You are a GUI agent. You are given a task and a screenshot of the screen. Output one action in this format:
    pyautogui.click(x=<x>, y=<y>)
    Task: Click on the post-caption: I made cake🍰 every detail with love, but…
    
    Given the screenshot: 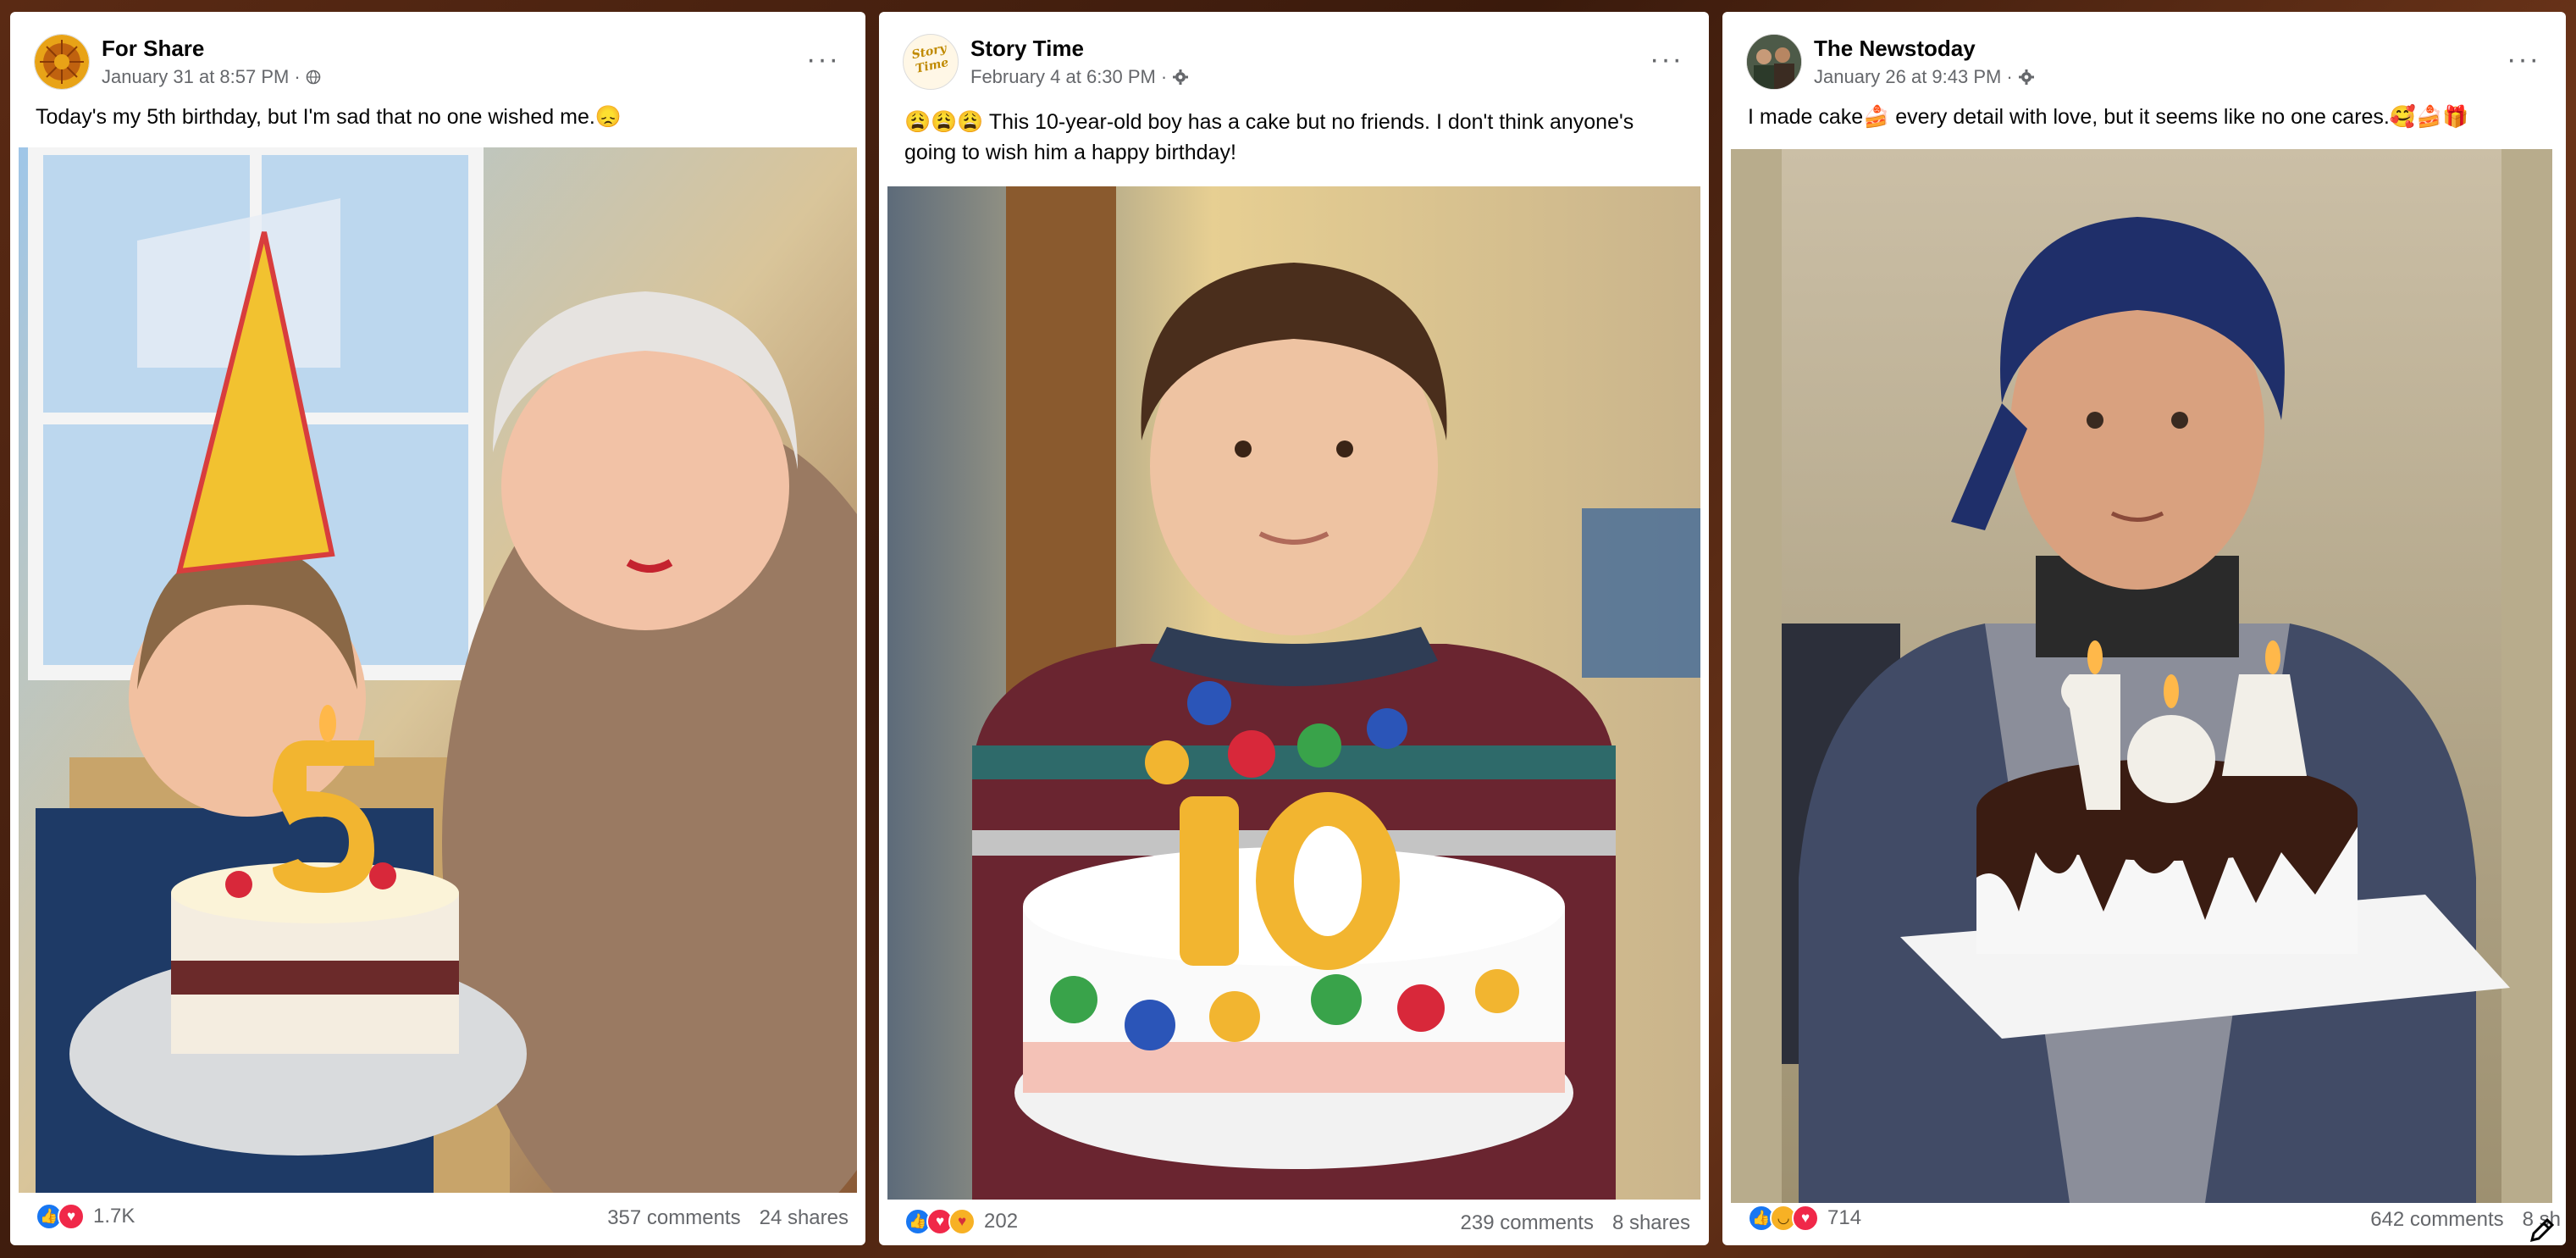 What is the action you would take?
    pyautogui.click(x=2108, y=117)
    